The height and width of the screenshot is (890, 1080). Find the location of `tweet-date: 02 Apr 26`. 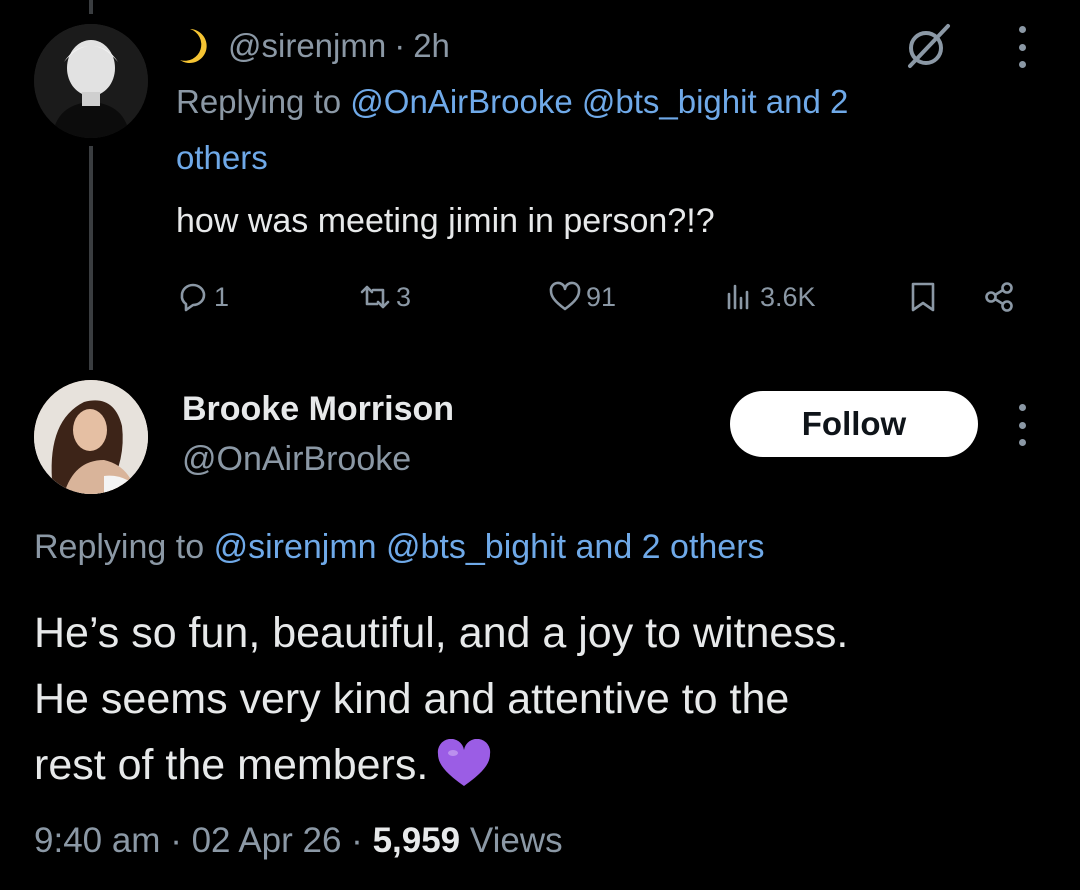

tweet-date: 02 Apr 26 is located at coordinates (267, 840).